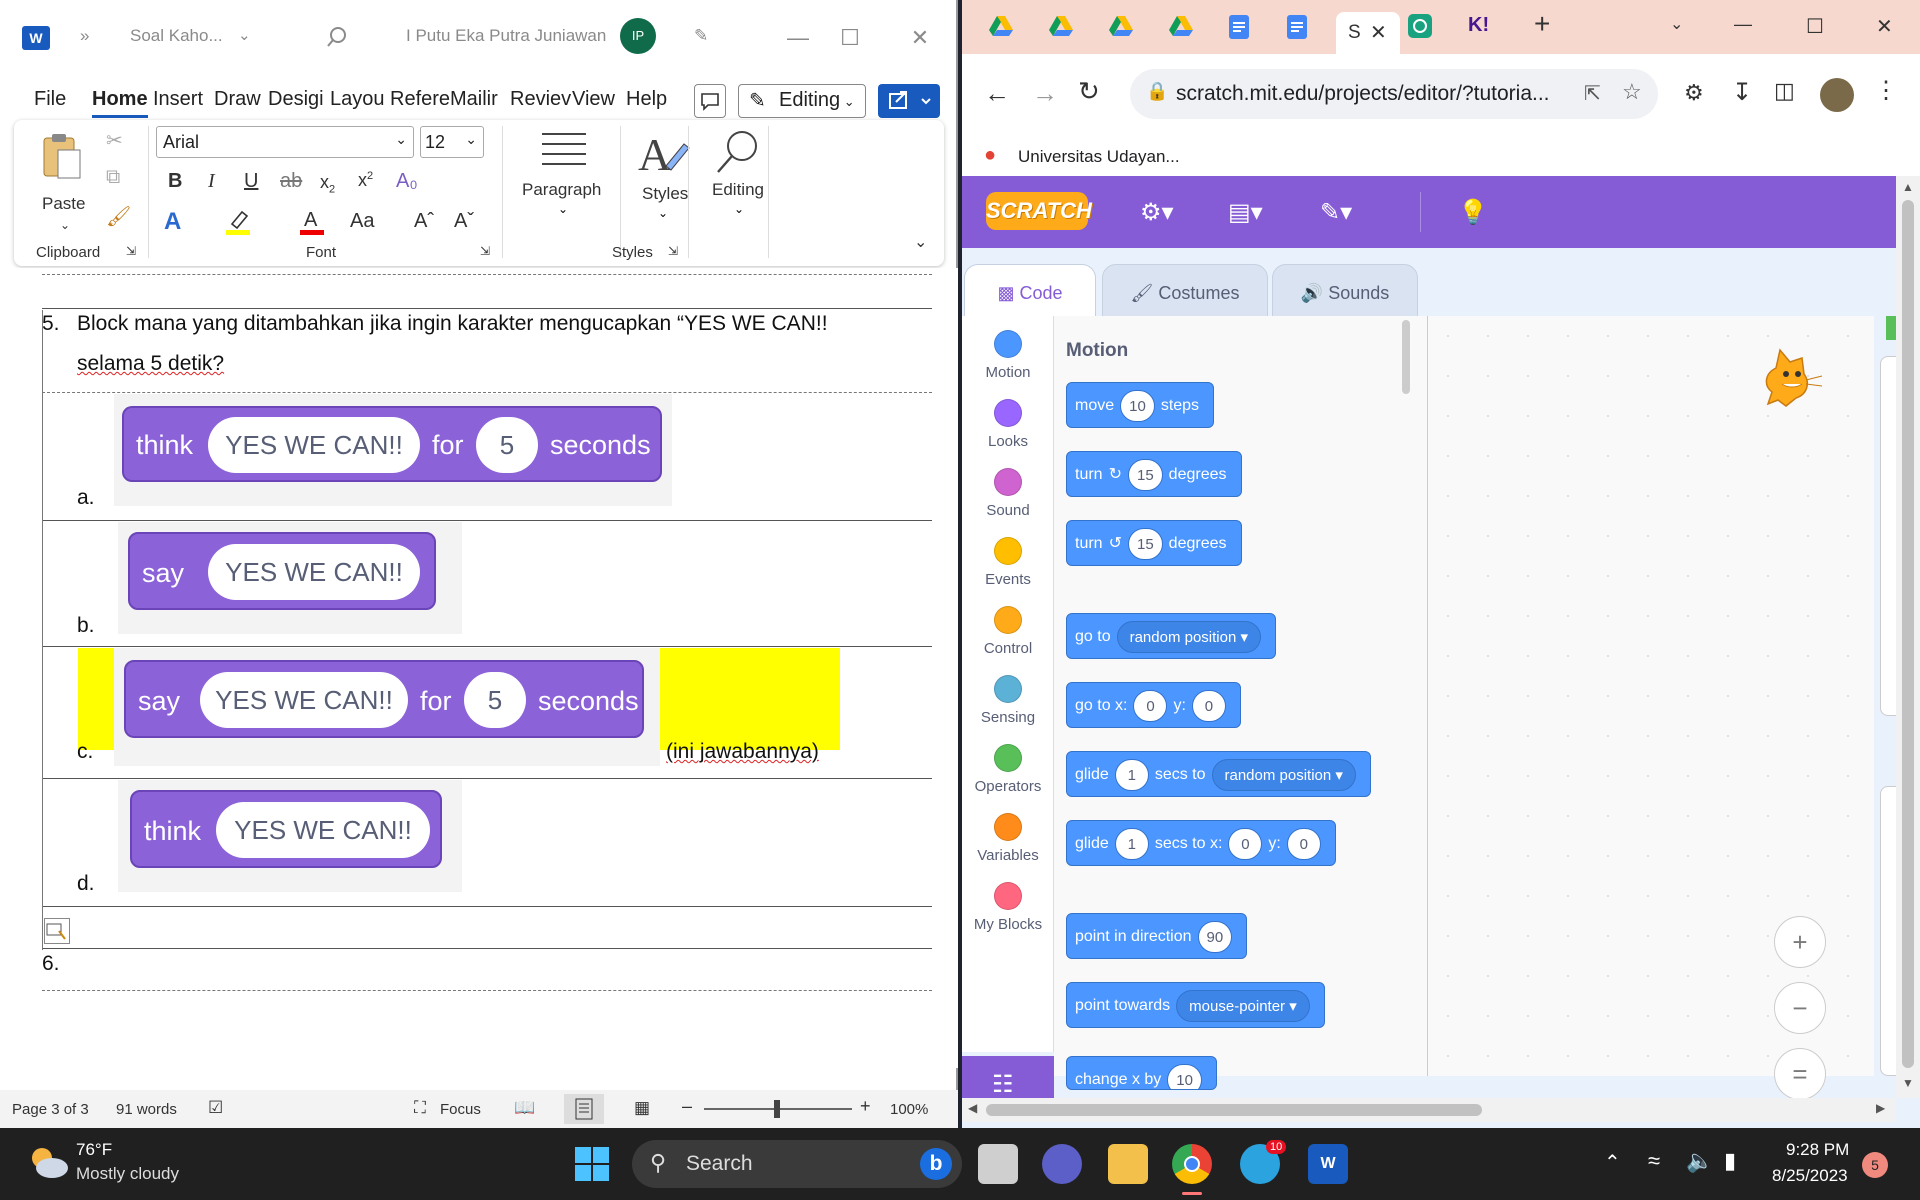 This screenshot has width=1920, height=1200. Describe the element at coordinates (1886, 90) in the screenshot. I see `menu-kebab-icon: ⋮` at that location.